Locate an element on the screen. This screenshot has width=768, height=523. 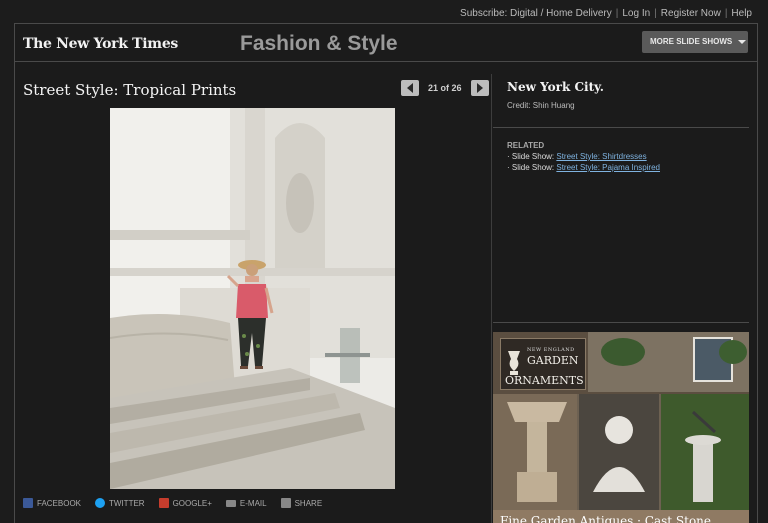
slideshow-title: Street Style: Tropical Prints is located at coordinates (130, 90).